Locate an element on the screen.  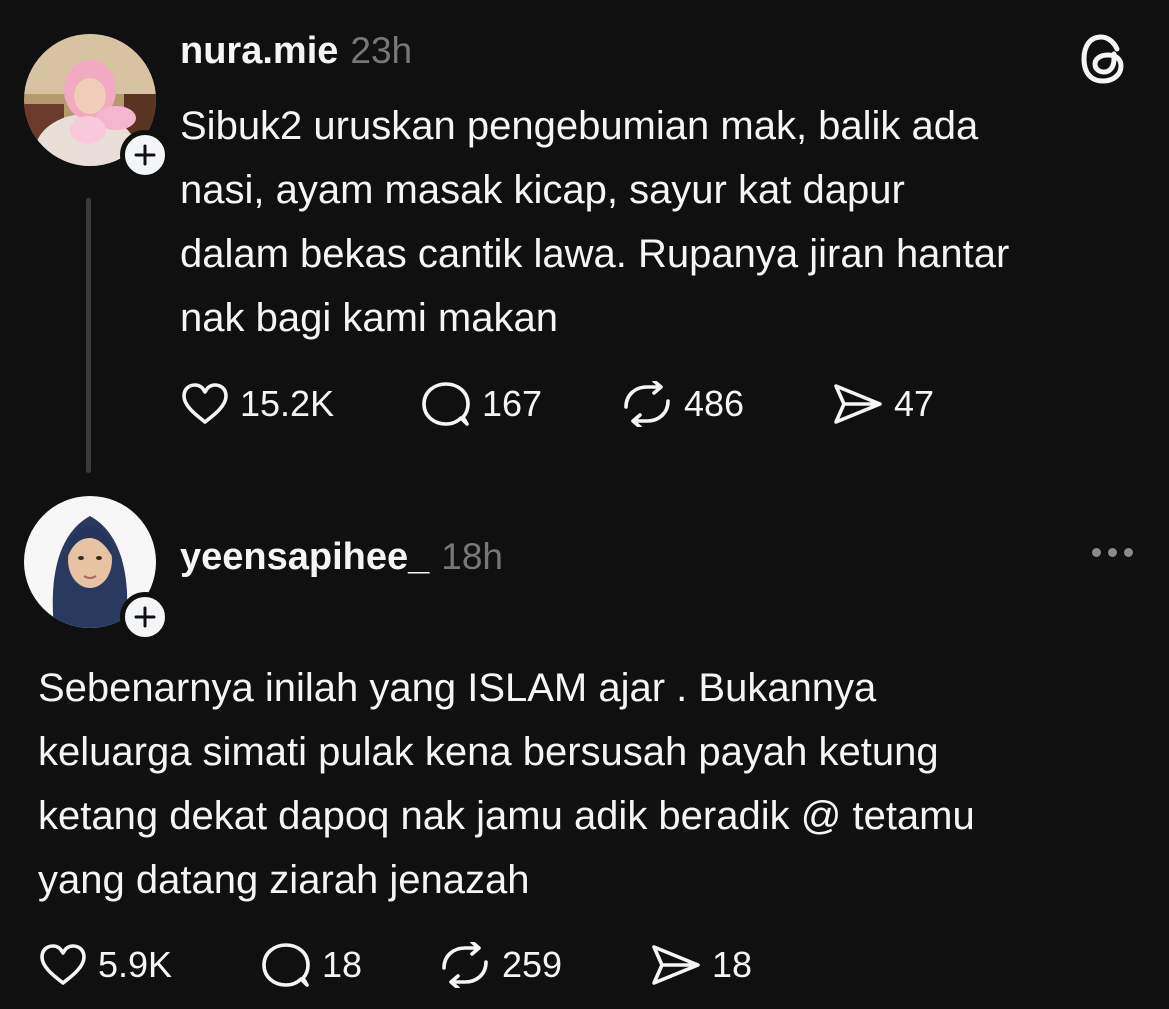
share-count: 18 is located at coordinates (732, 964).